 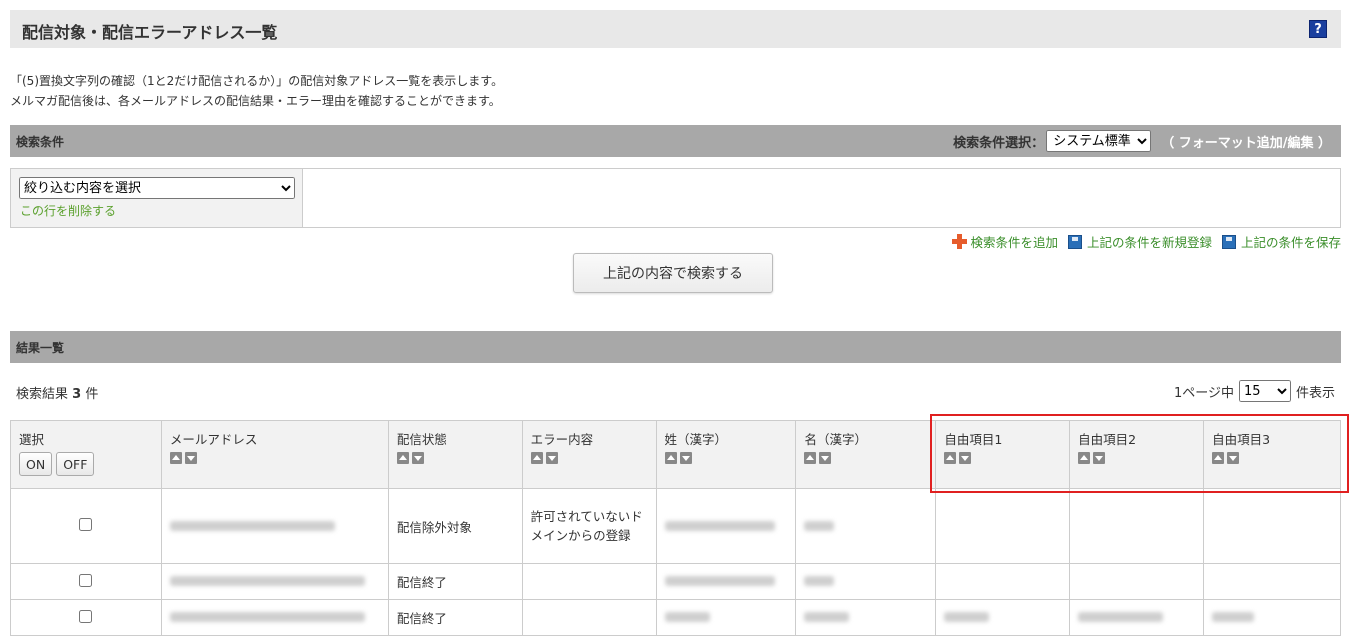 I want to click on col-error: エラー内容, so click(x=589, y=454).